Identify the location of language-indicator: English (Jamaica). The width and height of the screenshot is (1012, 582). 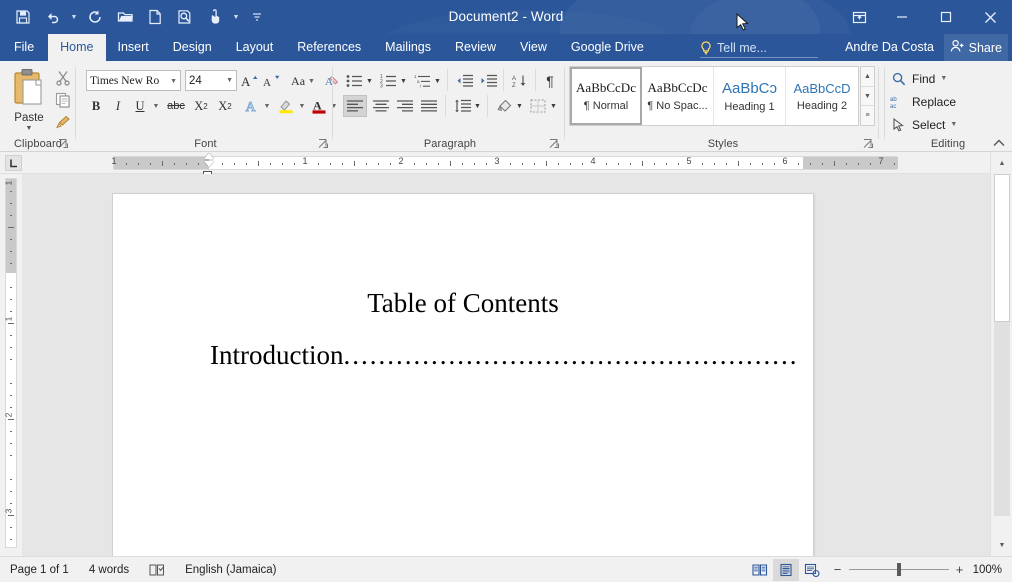
(230, 570).